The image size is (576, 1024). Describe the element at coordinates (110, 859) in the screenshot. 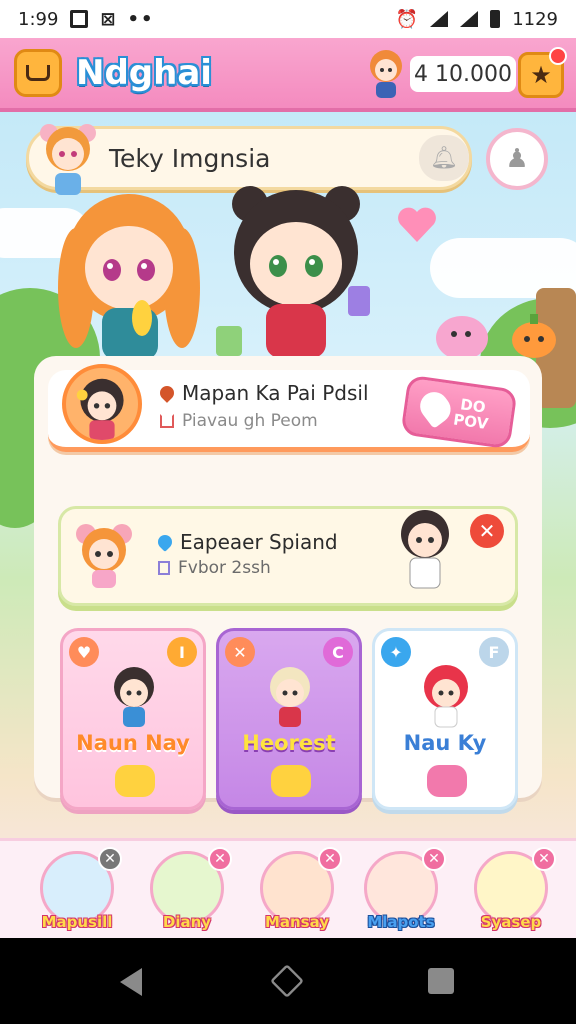

I see `lock-icon: ✕` at that location.